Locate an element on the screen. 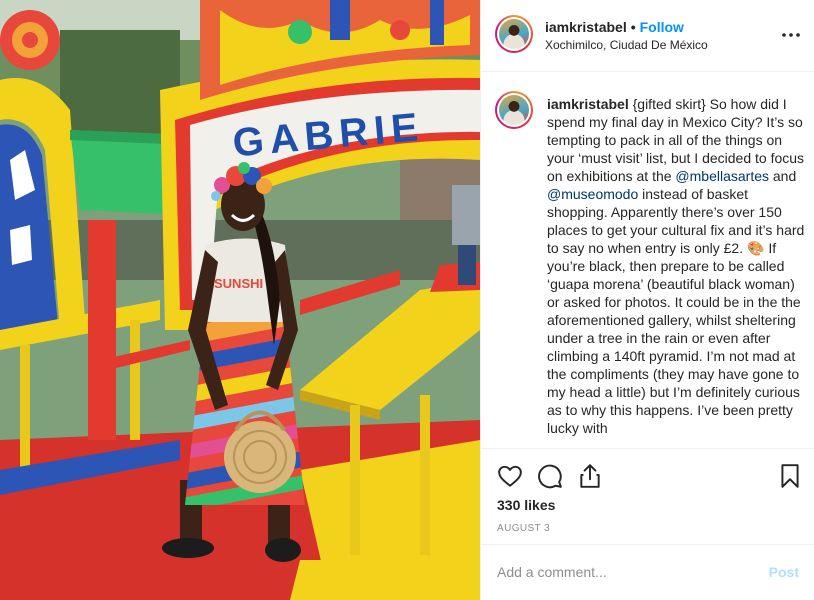  avatar is located at coordinates (514, 34).